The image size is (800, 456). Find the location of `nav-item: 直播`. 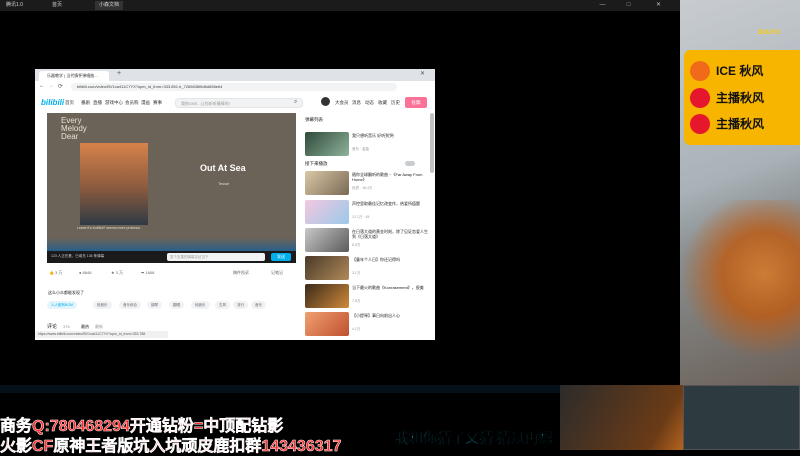

nav-item: 直播 is located at coordinates (97, 103).